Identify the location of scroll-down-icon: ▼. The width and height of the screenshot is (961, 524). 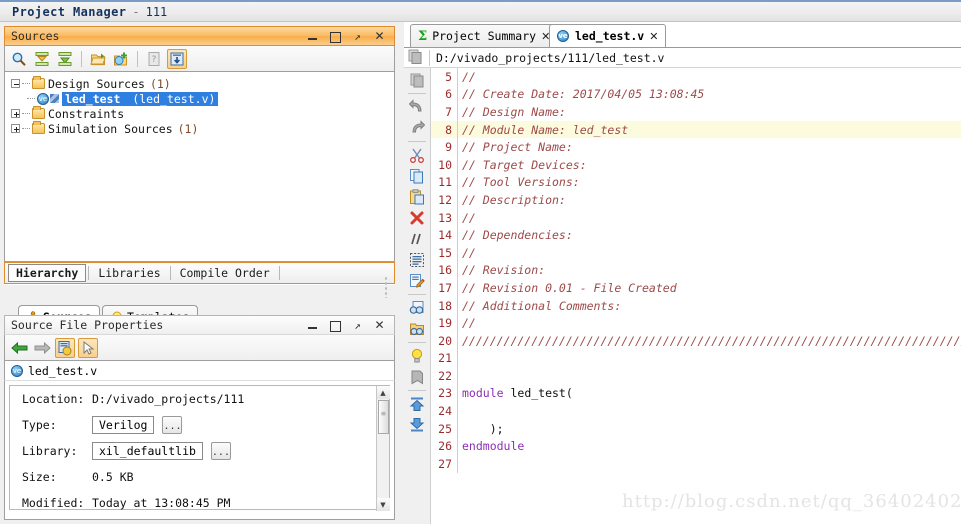
(383, 504).